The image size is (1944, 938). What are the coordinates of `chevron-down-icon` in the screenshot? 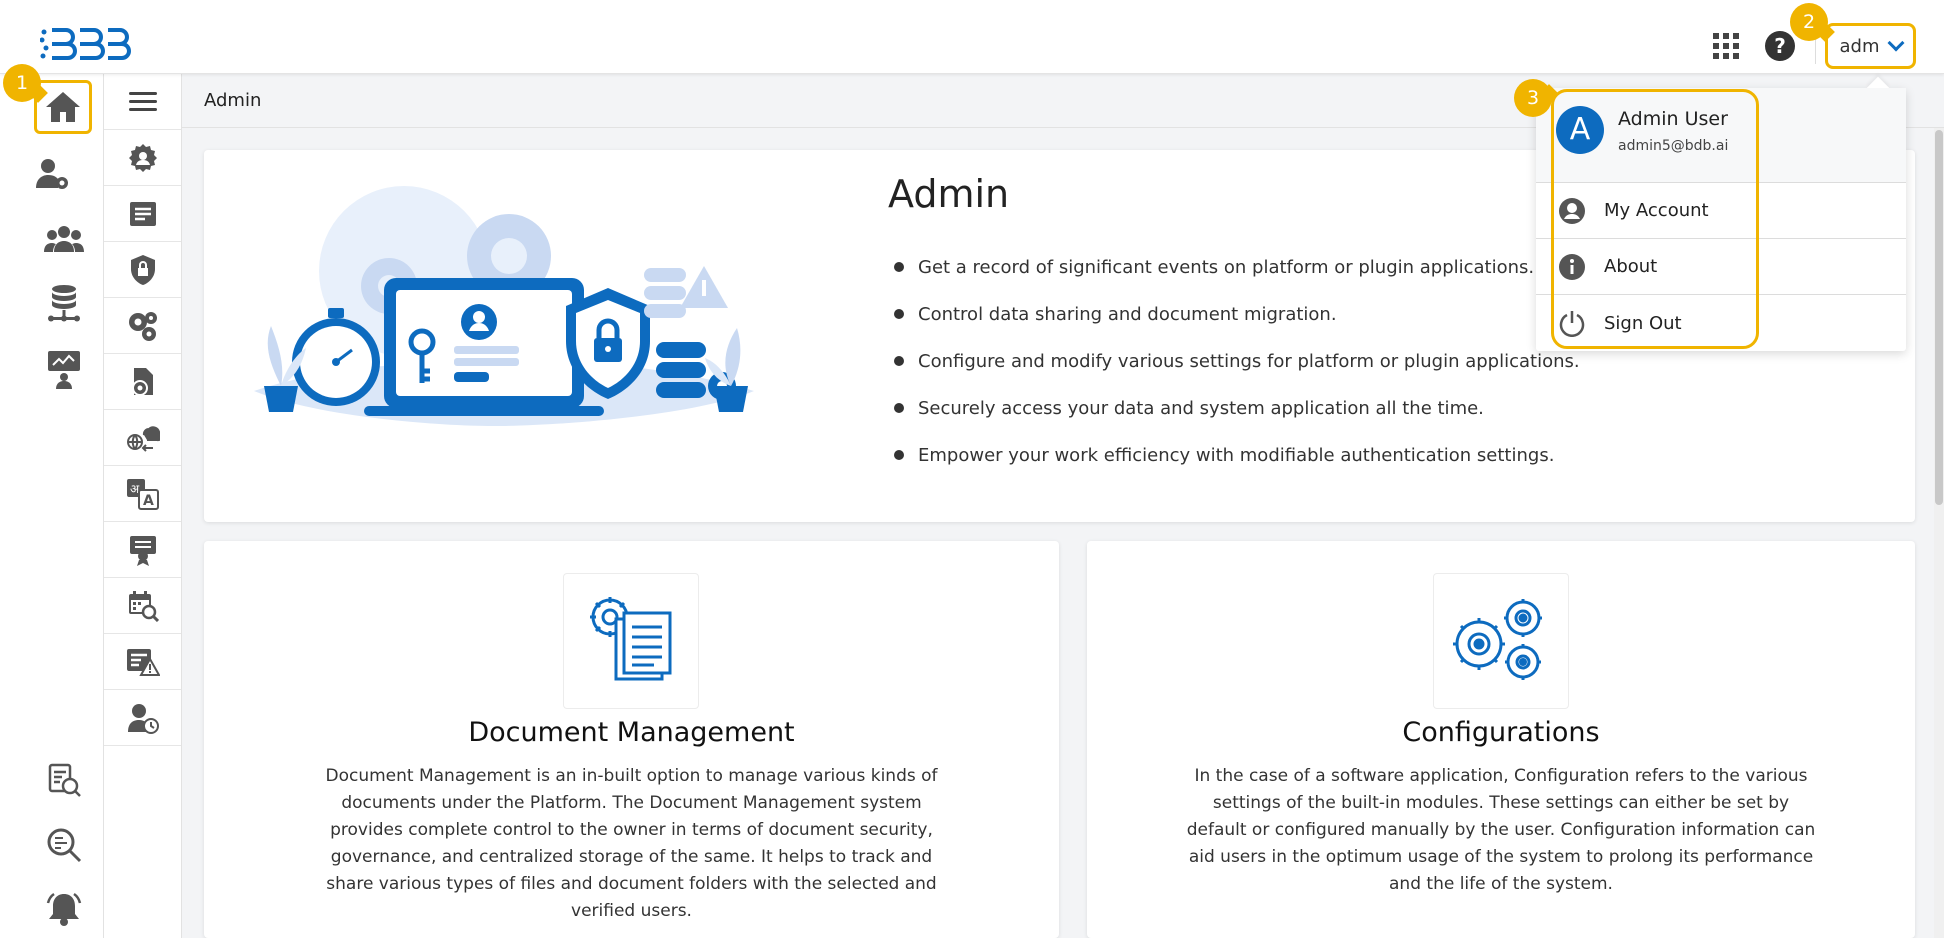 It's located at (1895, 43).